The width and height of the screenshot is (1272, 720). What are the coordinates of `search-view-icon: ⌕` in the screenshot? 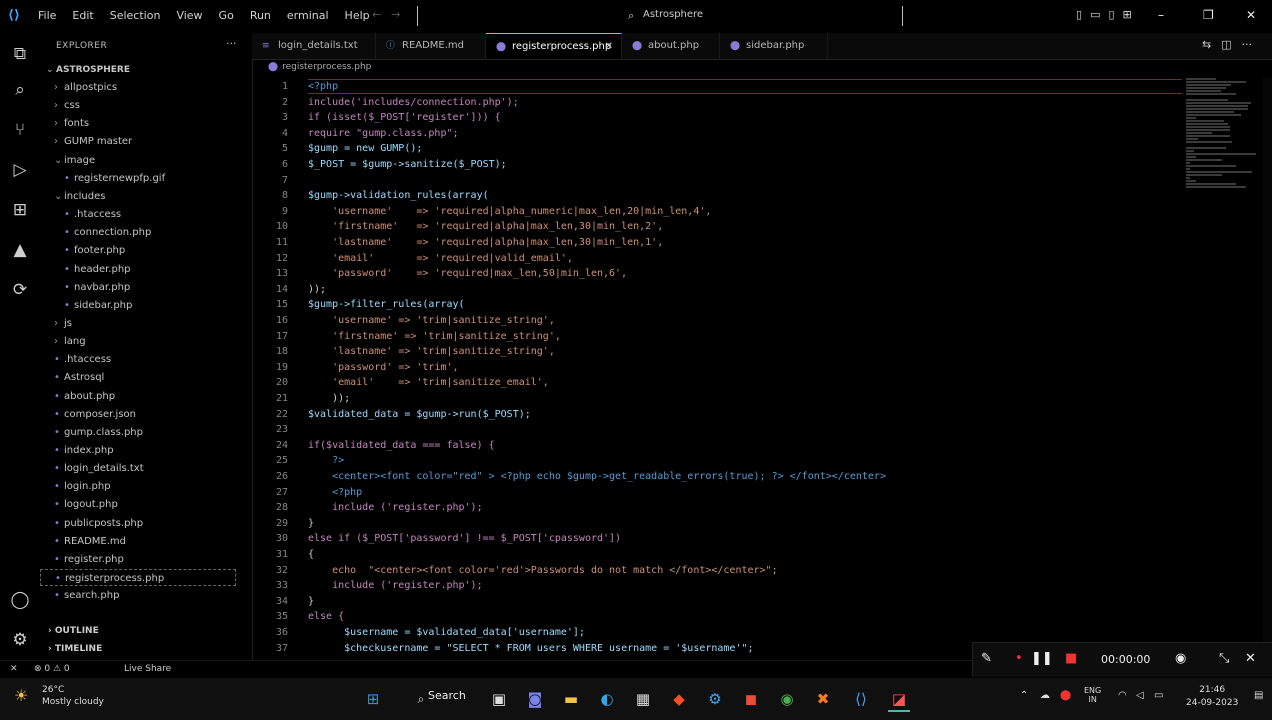 It's located at (20, 90).